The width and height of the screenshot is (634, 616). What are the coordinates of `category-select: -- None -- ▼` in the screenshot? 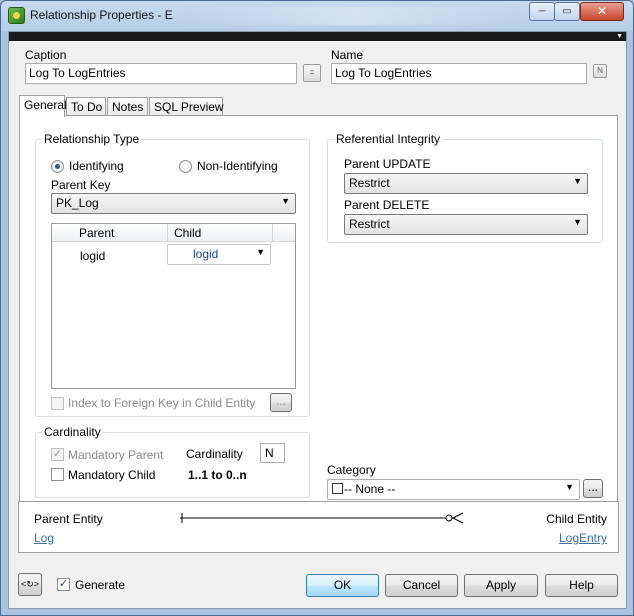 It's located at (453, 489).